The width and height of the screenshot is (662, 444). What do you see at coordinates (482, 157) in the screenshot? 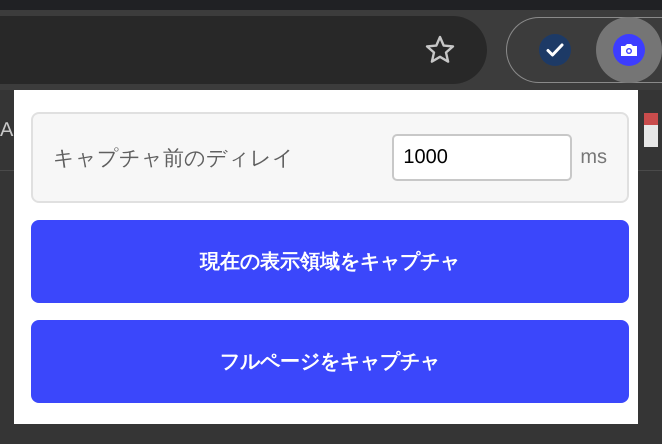
I see `delay-input: 1000` at bounding box center [482, 157].